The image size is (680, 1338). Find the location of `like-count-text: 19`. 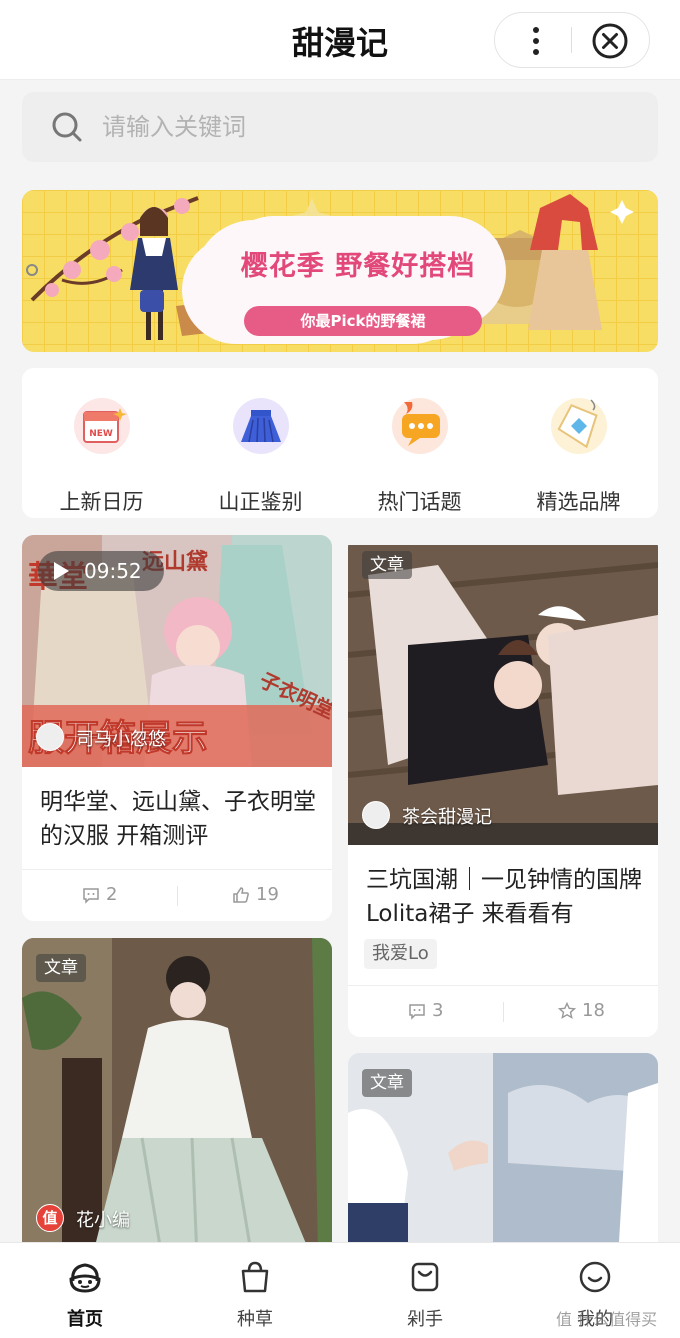

like-count-text: 19 is located at coordinates (267, 894).